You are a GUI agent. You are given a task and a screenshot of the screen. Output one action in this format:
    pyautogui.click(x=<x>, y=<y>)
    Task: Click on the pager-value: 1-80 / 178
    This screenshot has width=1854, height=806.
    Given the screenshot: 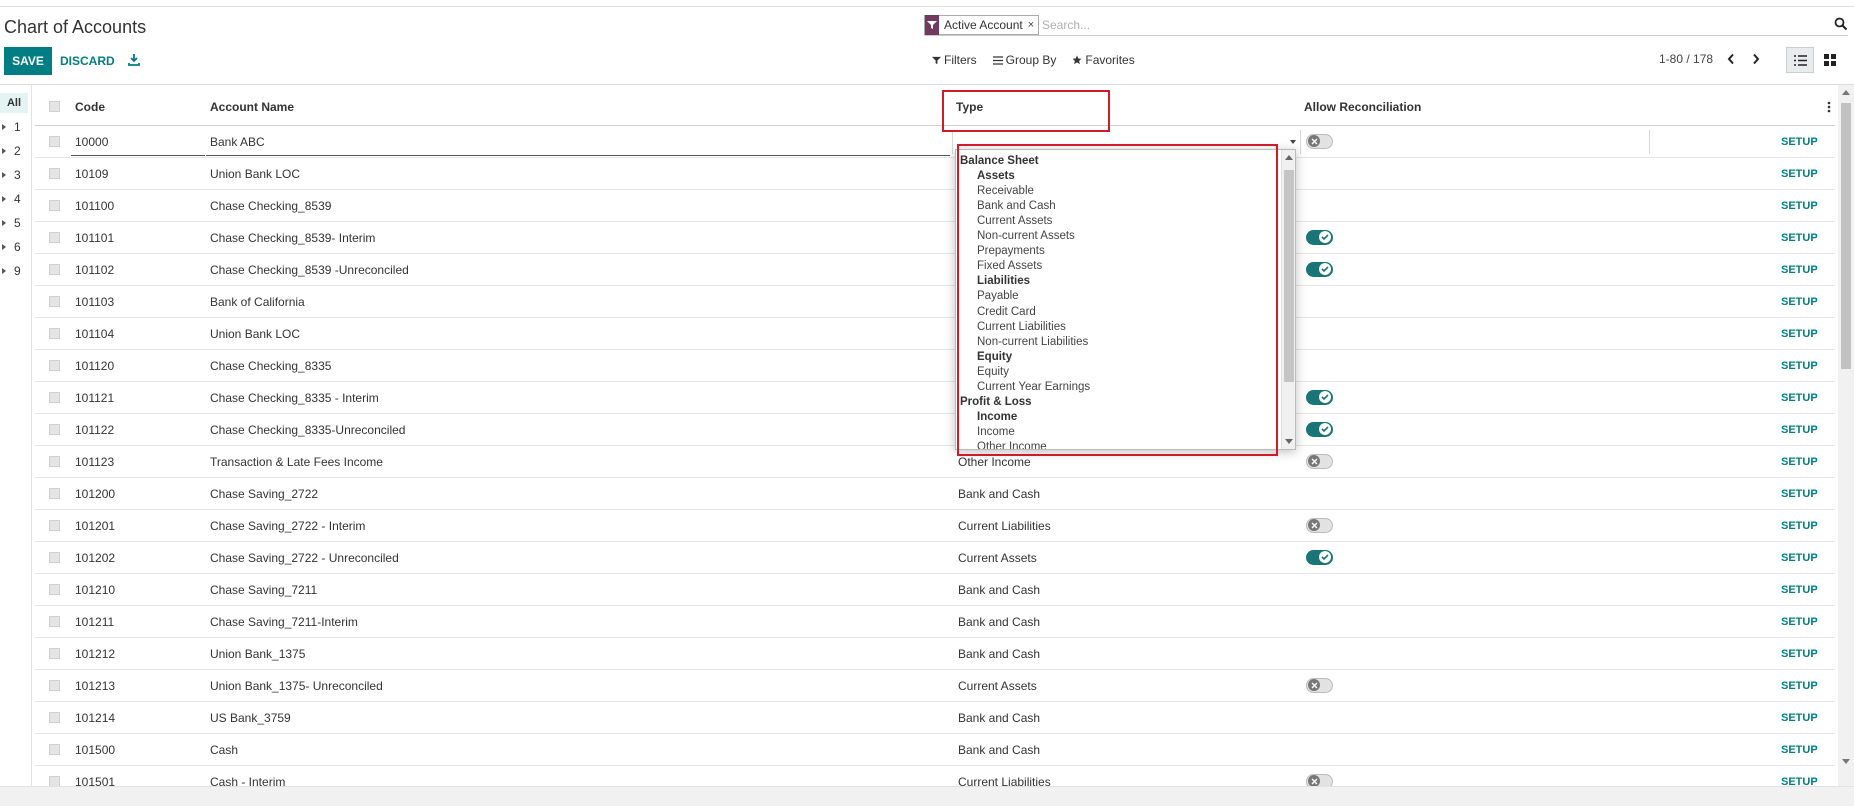 What is the action you would take?
    pyautogui.click(x=1686, y=59)
    